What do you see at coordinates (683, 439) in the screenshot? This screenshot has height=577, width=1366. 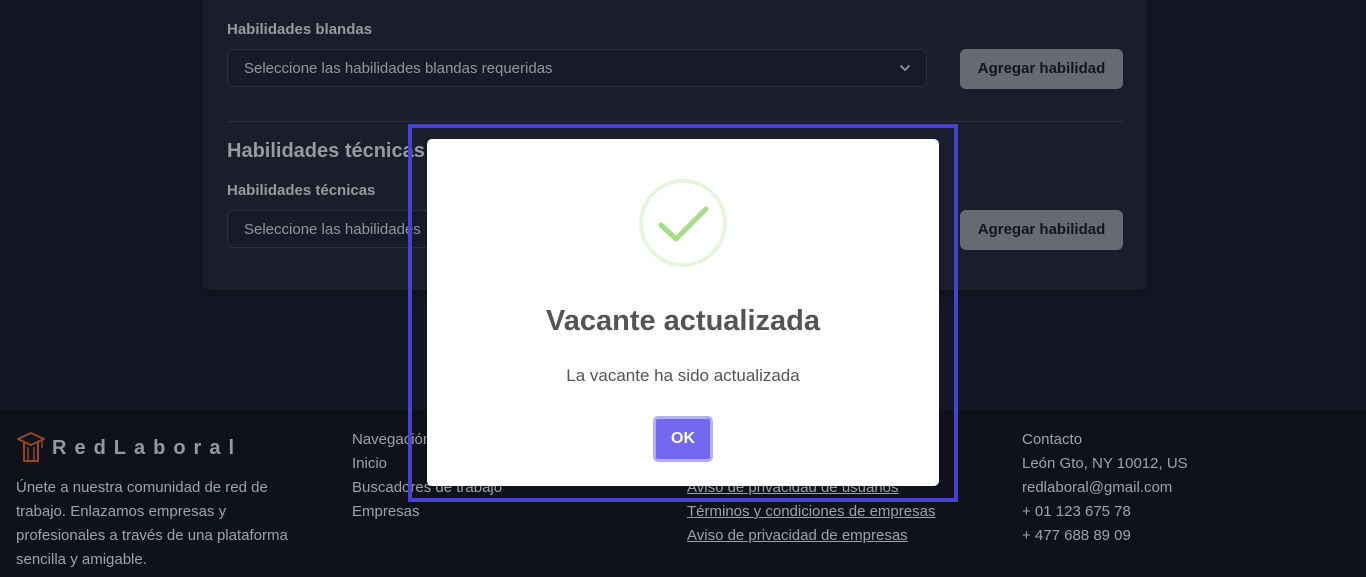 I see `ok-button: OK` at bounding box center [683, 439].